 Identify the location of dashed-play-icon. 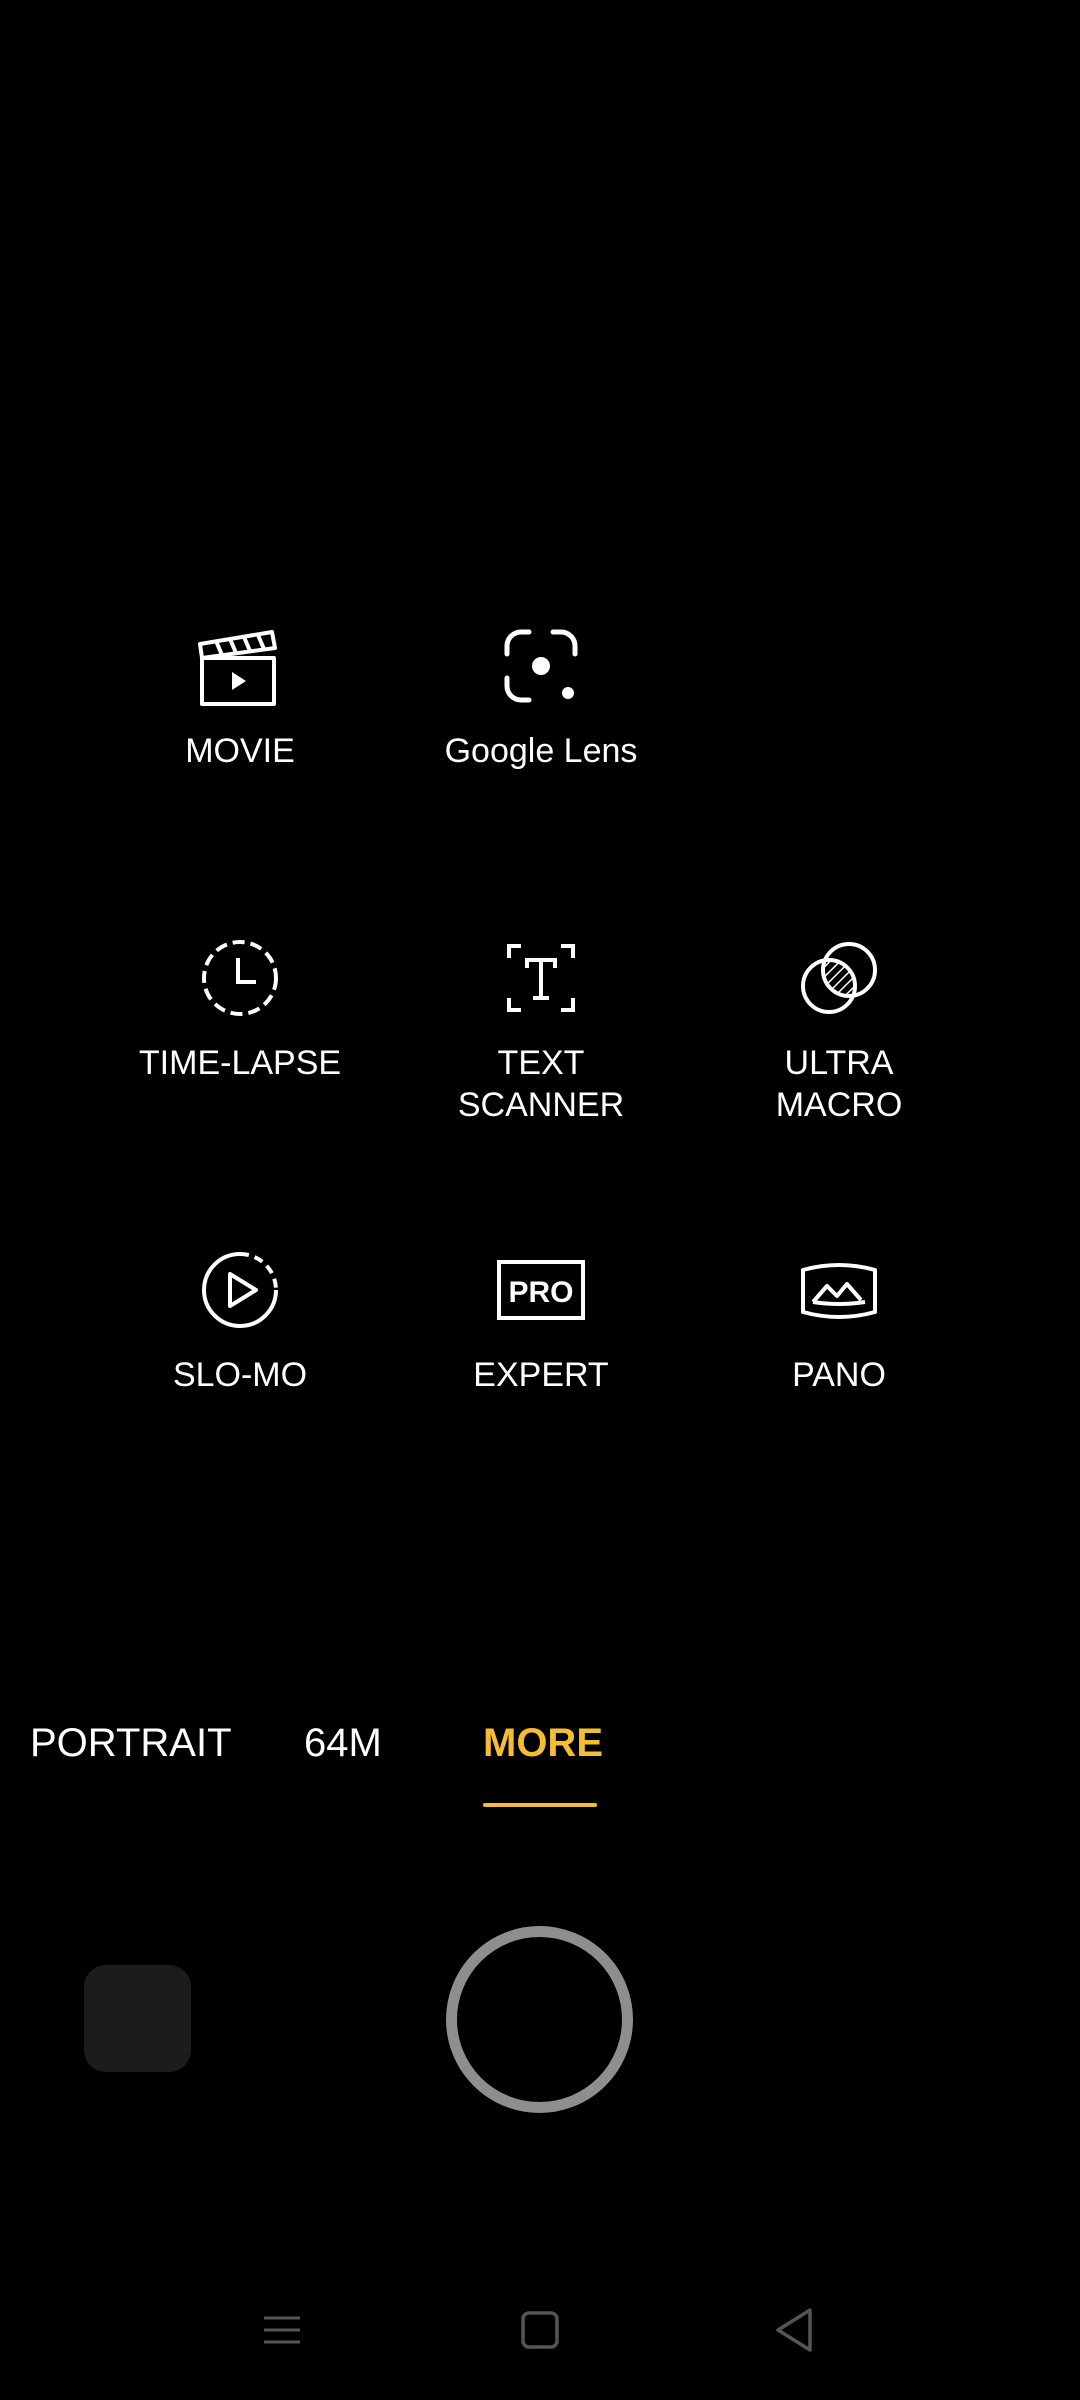
(240, 1290).